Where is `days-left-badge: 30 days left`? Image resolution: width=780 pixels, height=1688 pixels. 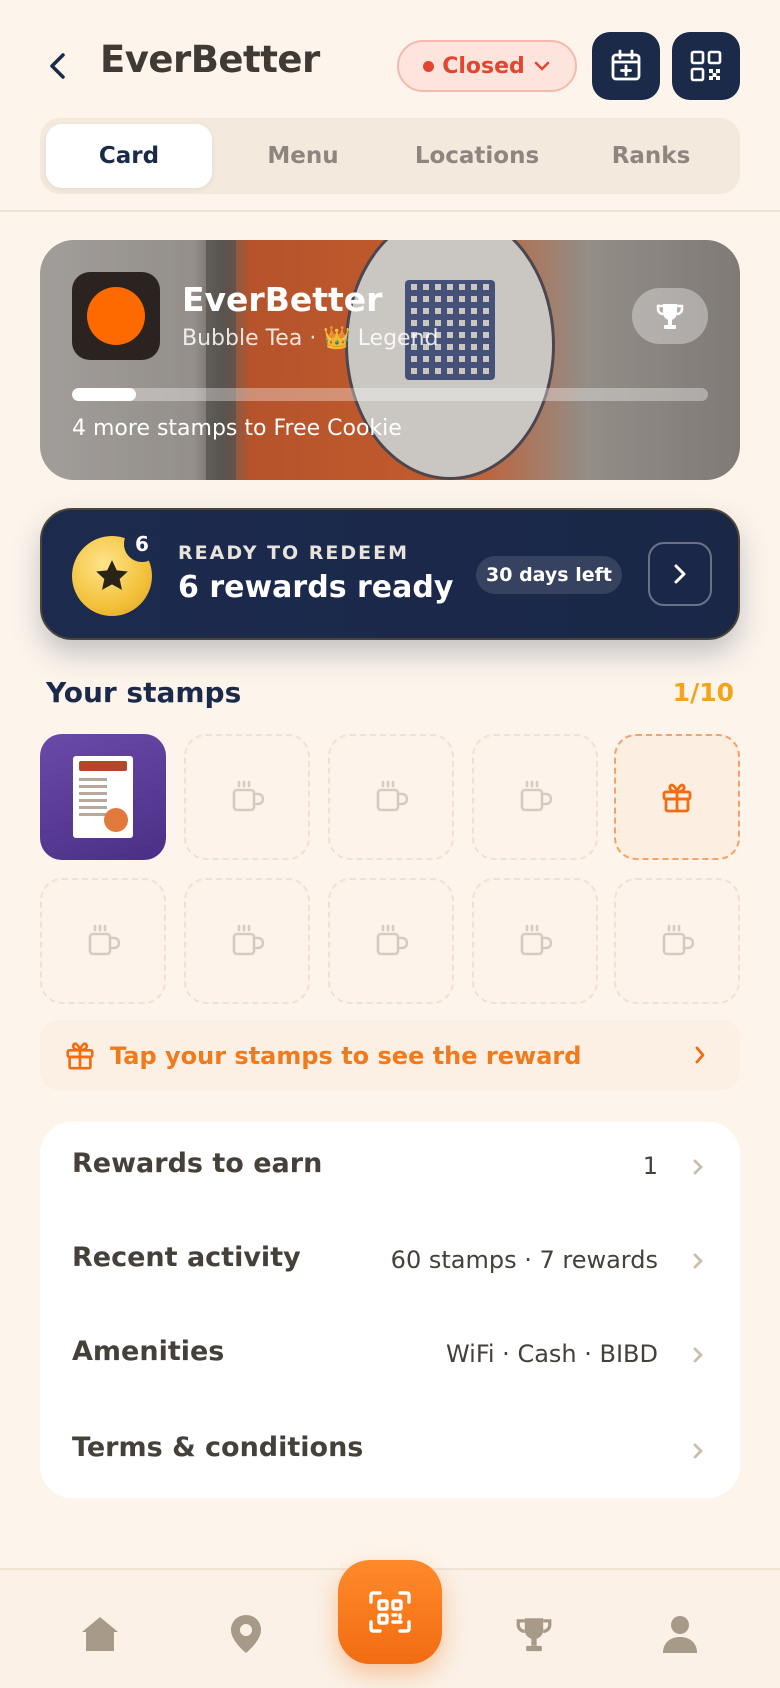 days-left-badge: 30 days left is located at coordinates (549, 575).